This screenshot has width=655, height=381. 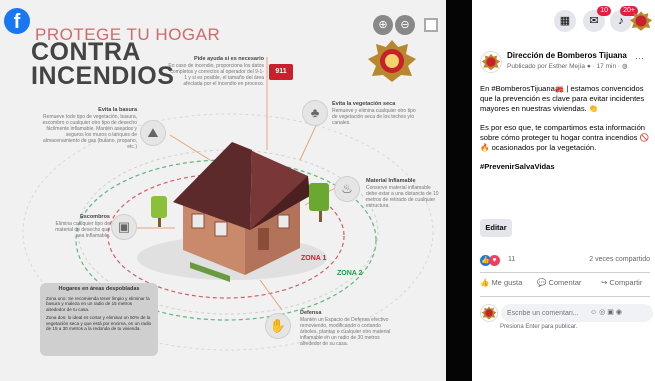 I want to click on panel-flammable-heading: Material Inflamable, so click(x=391, y=181).